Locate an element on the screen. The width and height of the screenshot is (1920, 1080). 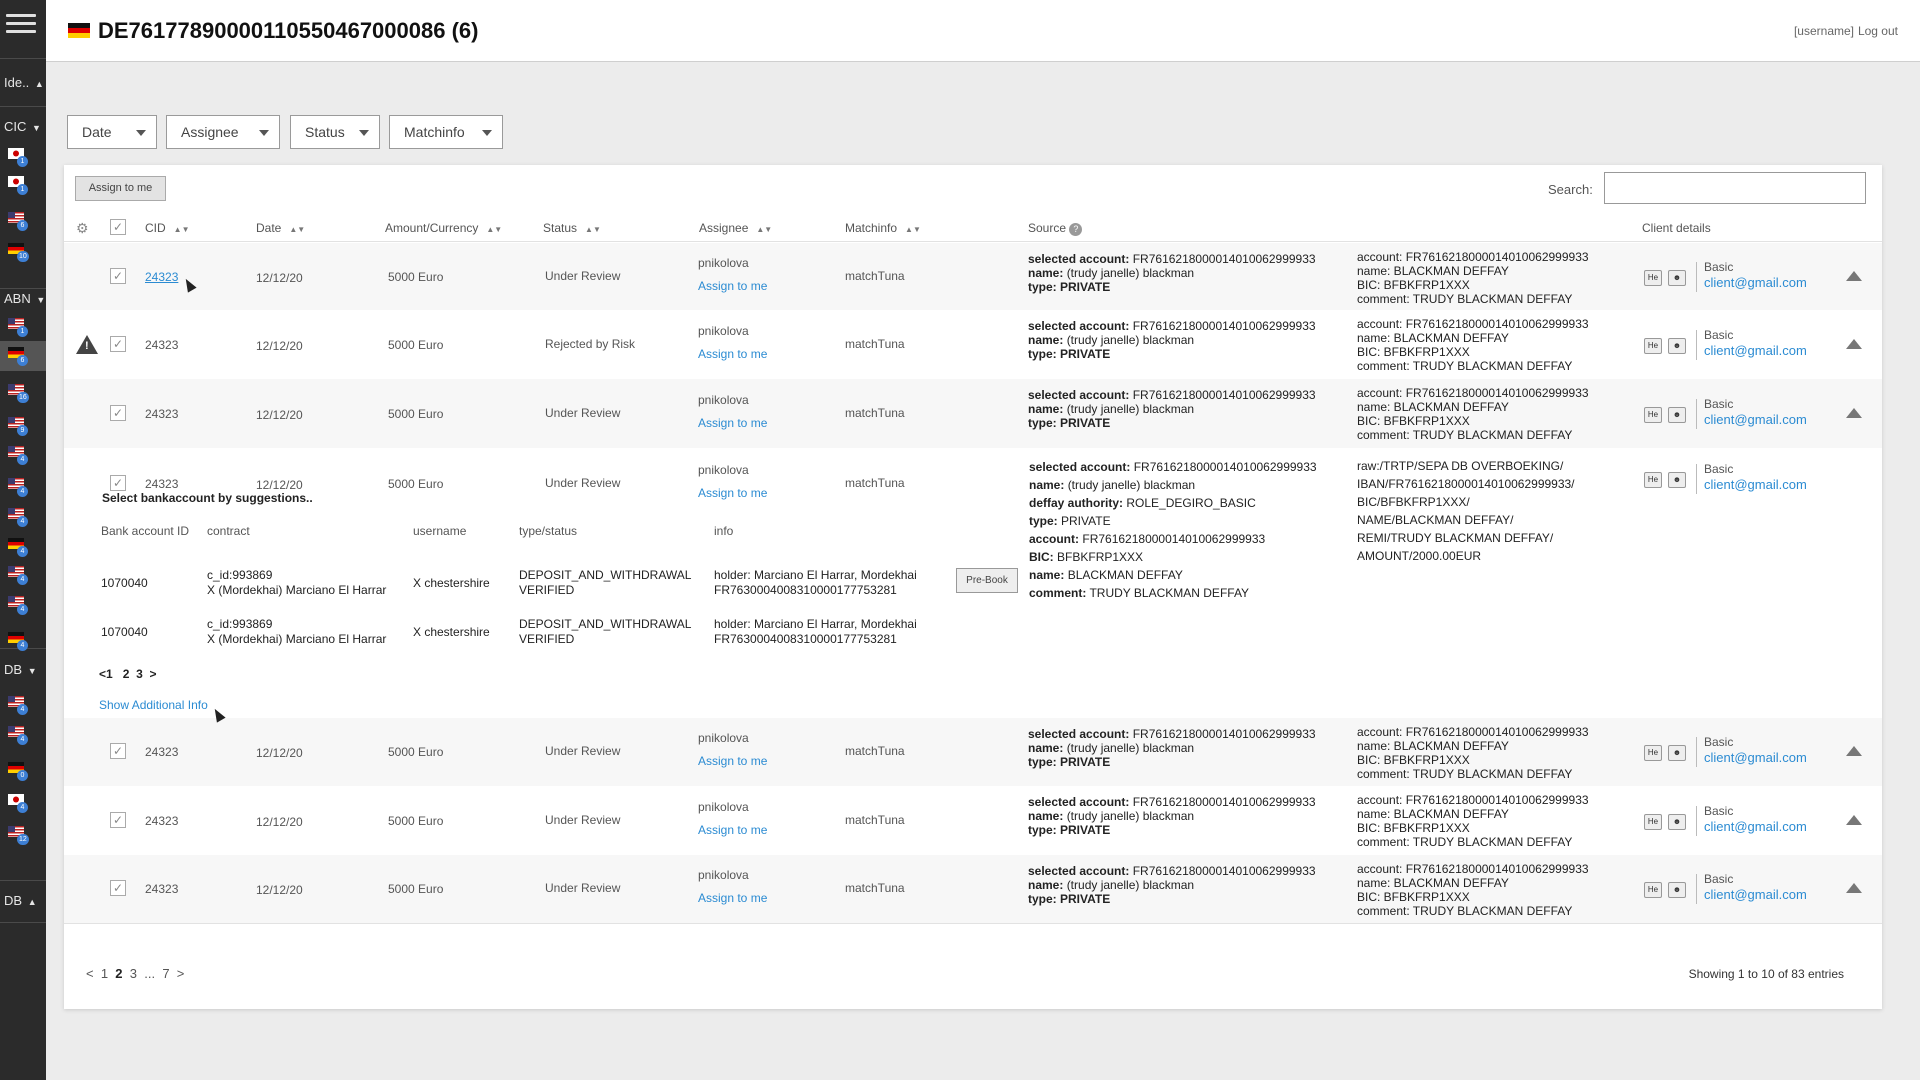
column-header-assignee: Assignee ▲▼ is located at coordinates (735, 228).